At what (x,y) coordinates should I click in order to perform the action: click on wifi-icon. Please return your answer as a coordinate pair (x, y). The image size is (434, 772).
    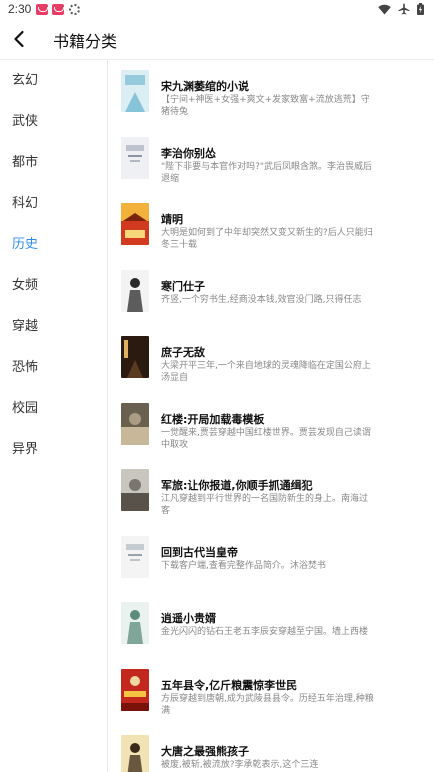
    Looking at the image, I should click on (384, 9).